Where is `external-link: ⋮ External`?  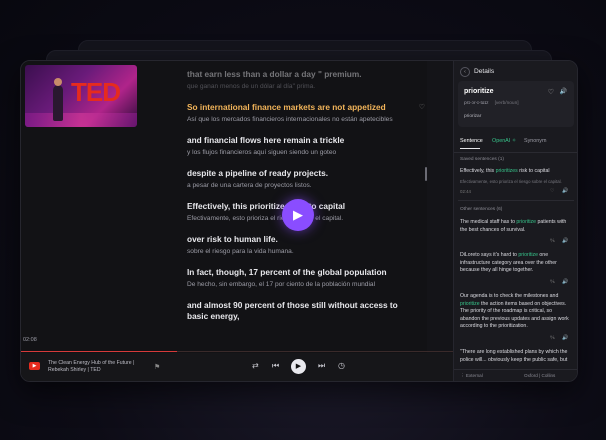 external-link: ⋮ External is located at coordinates (471, 376).